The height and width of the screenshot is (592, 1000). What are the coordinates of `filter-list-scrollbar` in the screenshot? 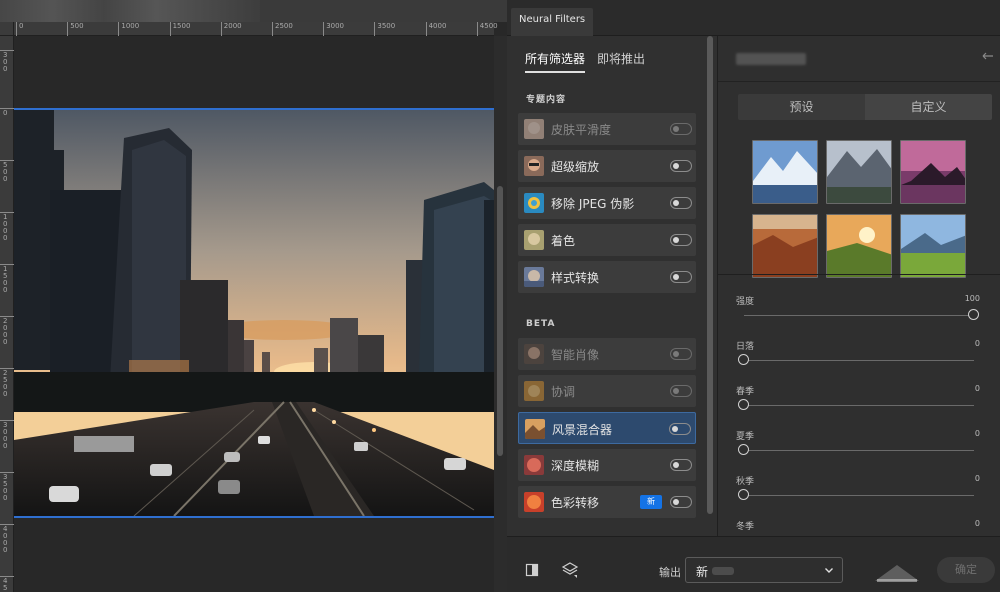 It's located at (710, 286).